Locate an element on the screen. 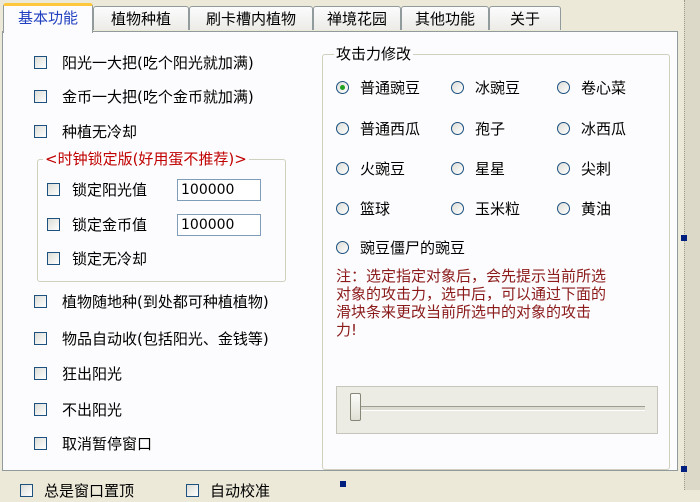 The width and height of the screenshot is (700, 502). tab-label: 植物种植 is located at coordinates (140, 19).